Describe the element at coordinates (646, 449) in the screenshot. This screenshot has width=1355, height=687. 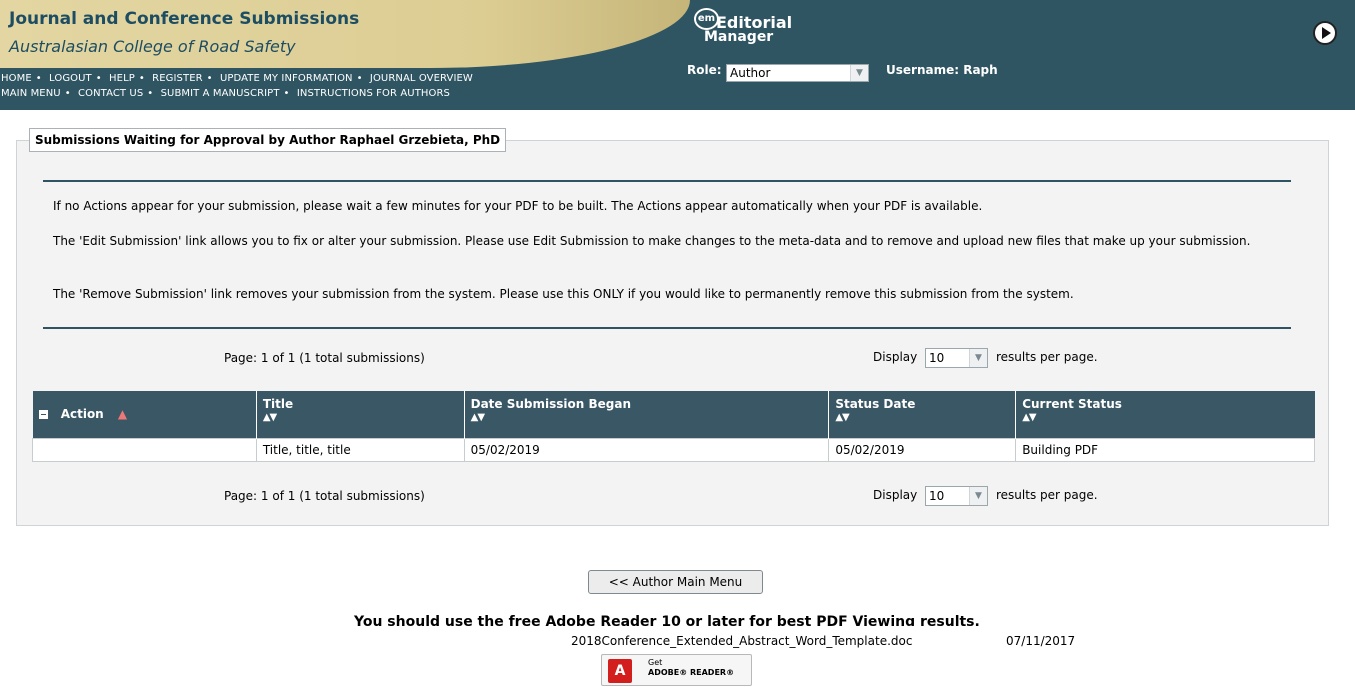
I see `cell-date-began: 05/02/2019` at that location.